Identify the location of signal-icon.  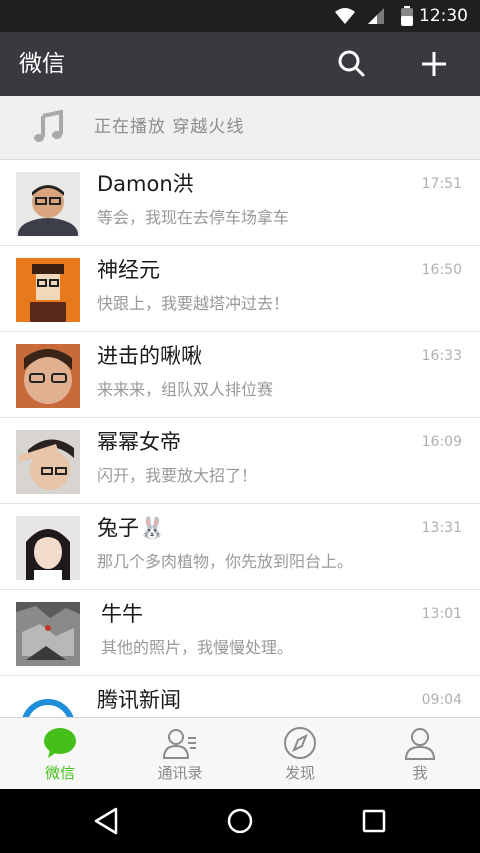
(376, 18).